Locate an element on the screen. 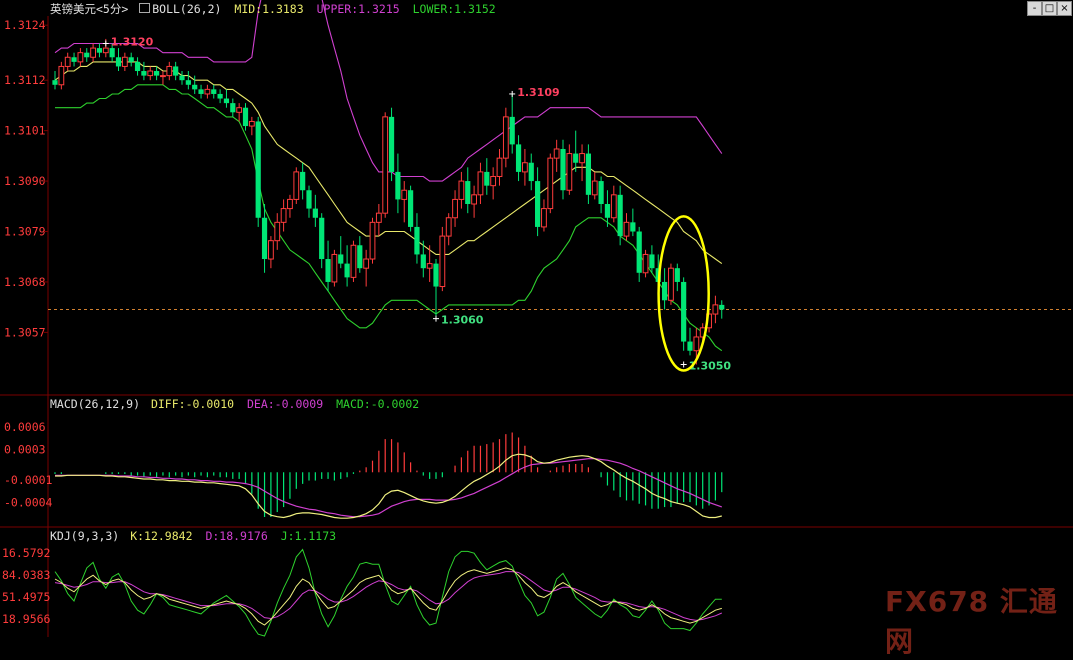  price-tick-label: 1.3112 is located at coordinates (25, 80).